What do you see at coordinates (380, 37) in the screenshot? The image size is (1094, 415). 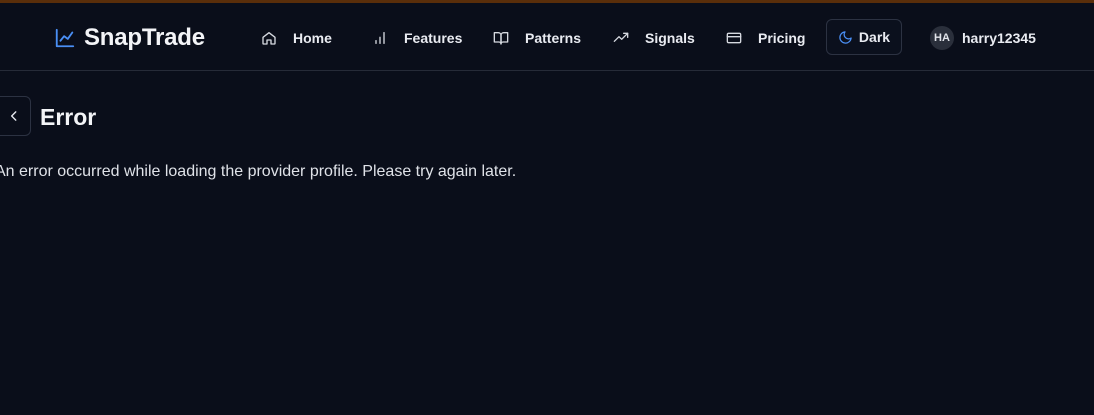 I see `bar-chart-icon` at bounding box center [380, 37].